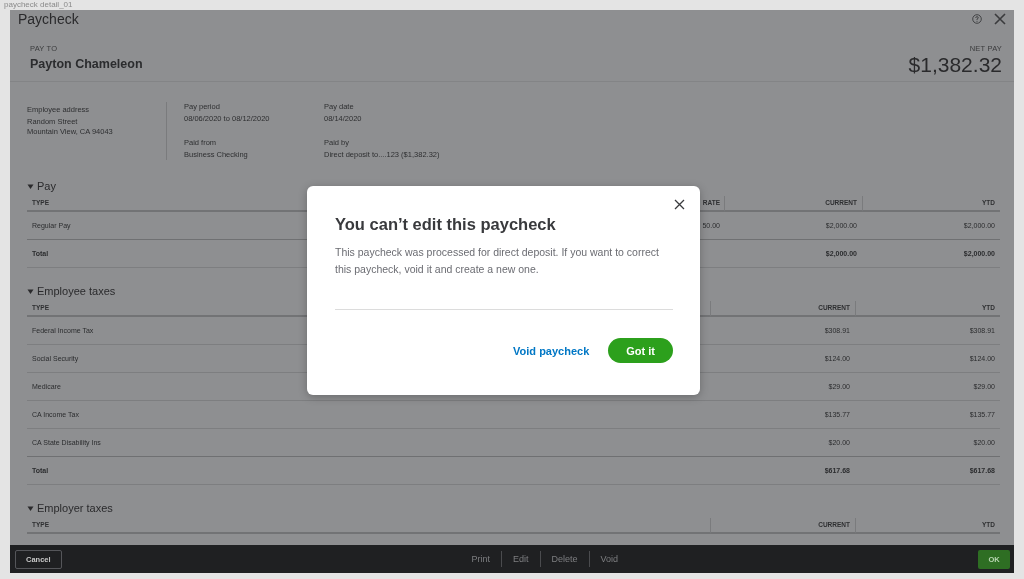 The width and height of the screenshot is (1024, 579). I want to click on footer-action: Print, so click(481, 559).